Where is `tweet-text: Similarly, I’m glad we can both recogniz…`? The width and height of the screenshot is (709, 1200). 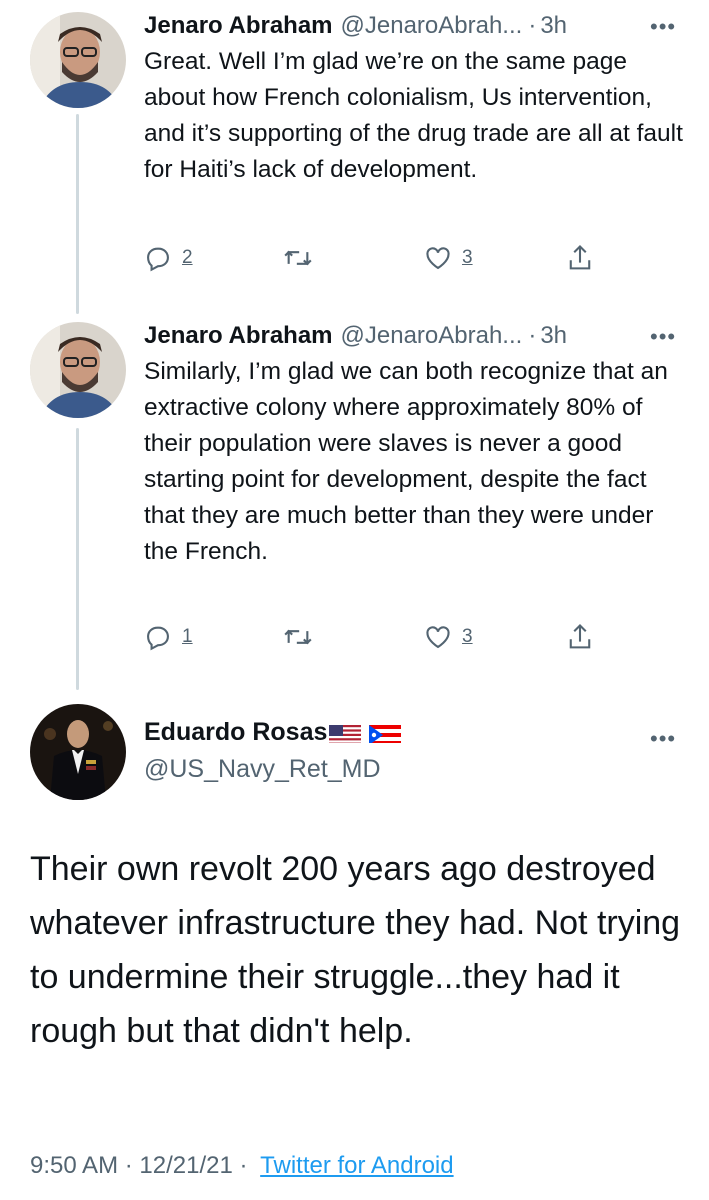
tweet-text: Similarly, I’m glad we can both recogniz… is located at coordinates (406, 461).